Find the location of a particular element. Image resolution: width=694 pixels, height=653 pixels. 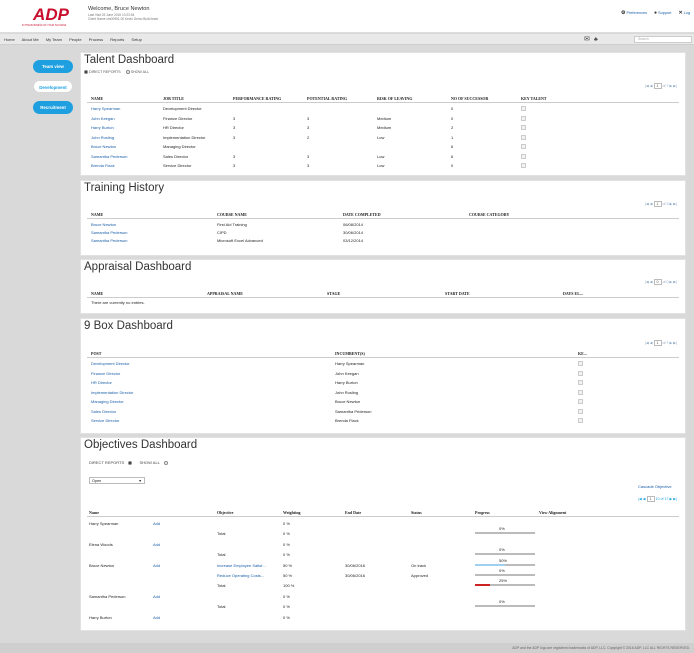

col-end-date: End Date is located at coordinates (353, 512).